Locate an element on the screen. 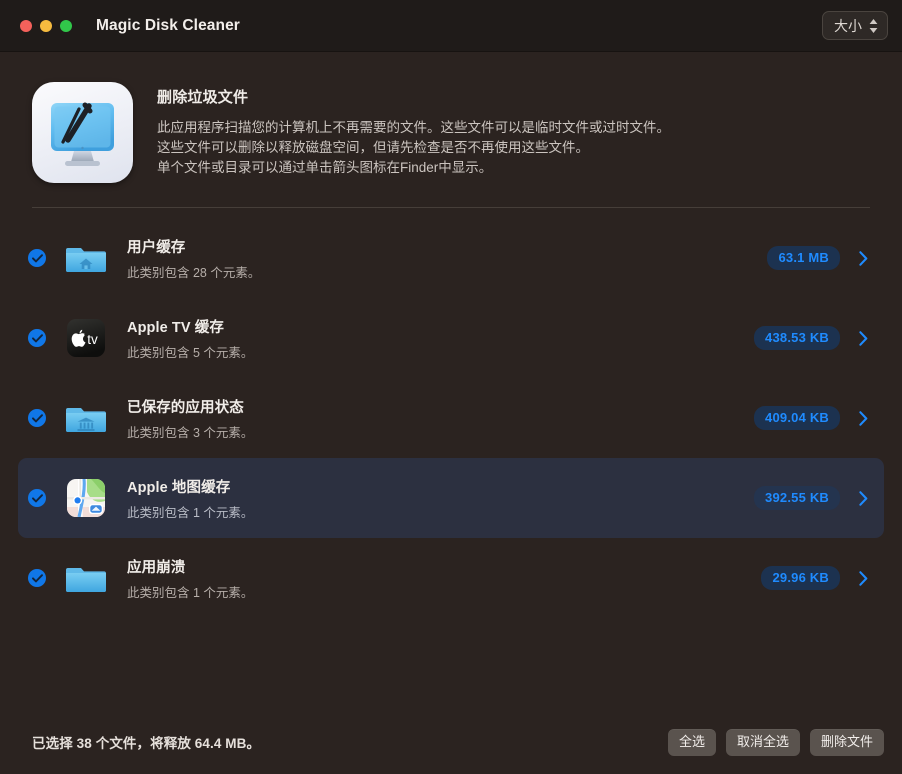 The height and width of the screenshot is (774, 902). status-badge: 409.04 KB is located at coordinates (797, 418).